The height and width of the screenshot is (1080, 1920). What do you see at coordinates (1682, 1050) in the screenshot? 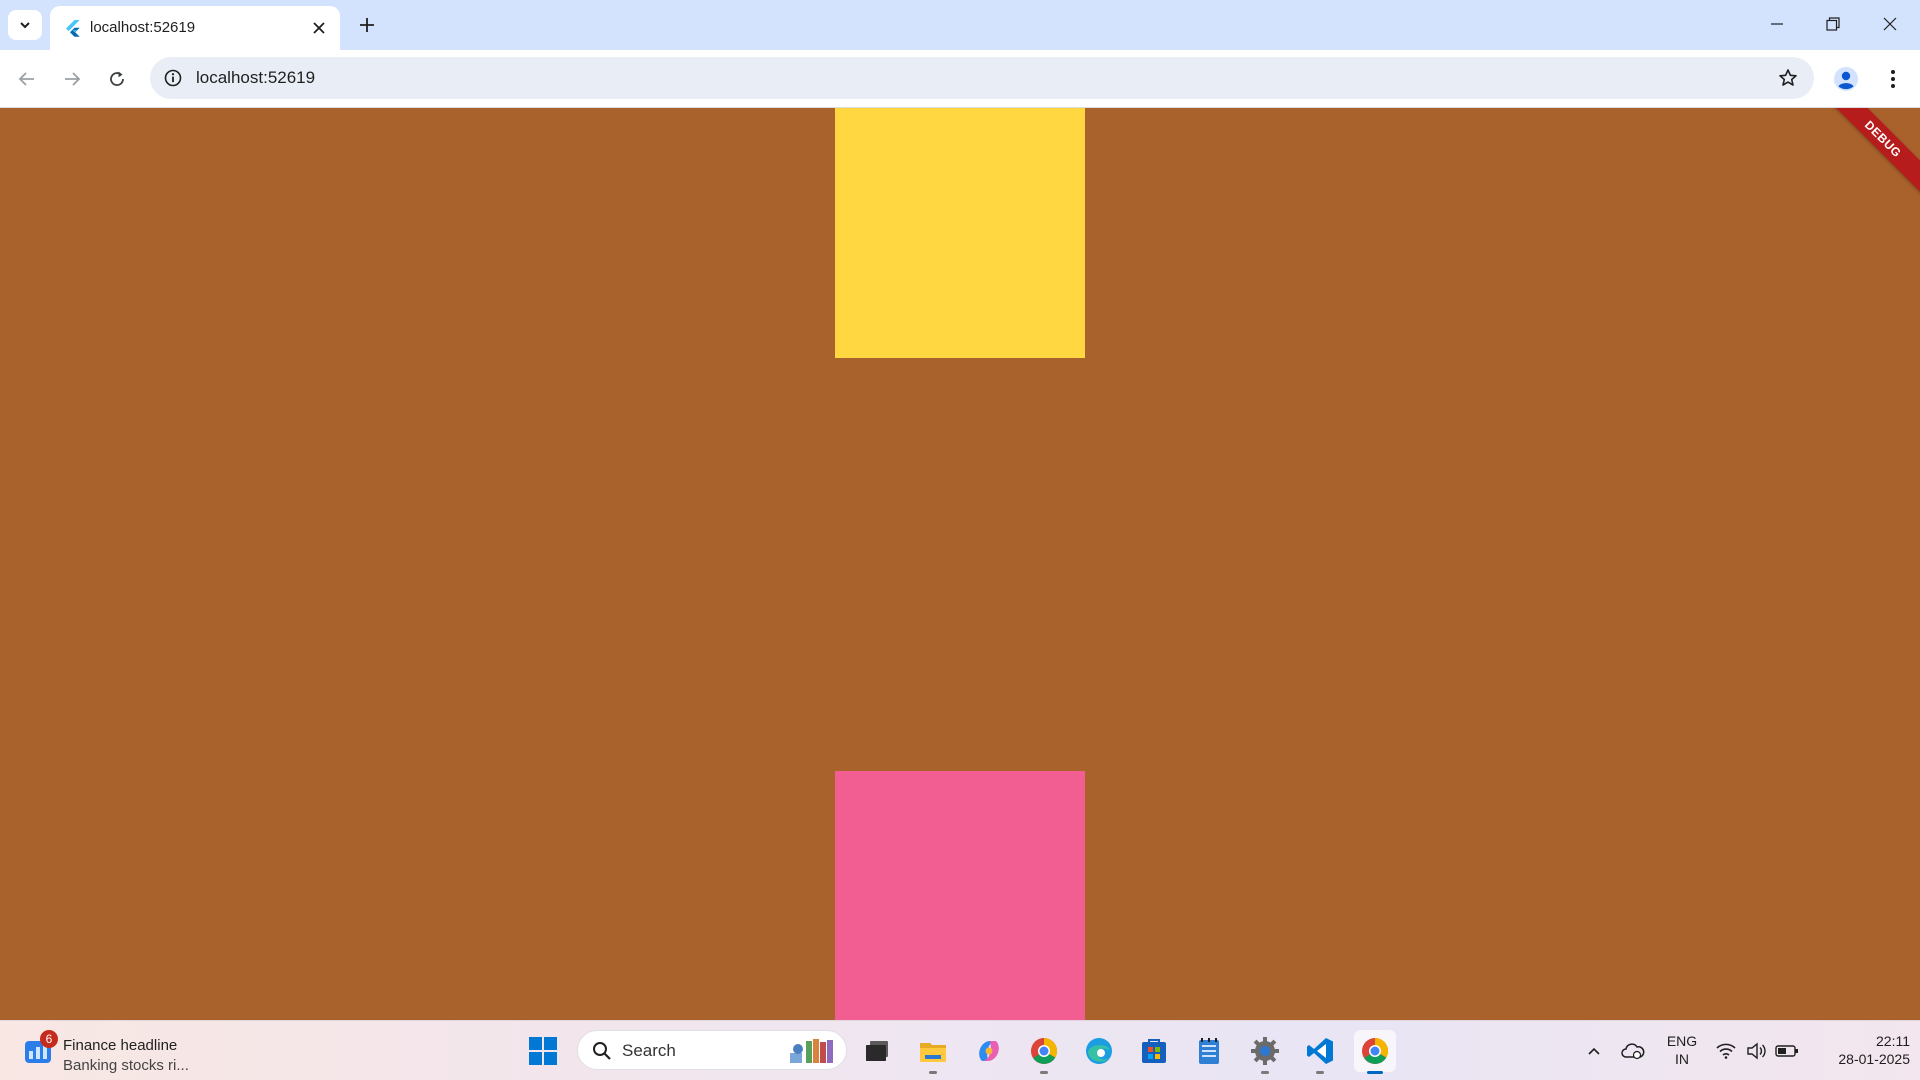
I see `language-indicator: ENG IN` at bounding box center [1682, 1050].